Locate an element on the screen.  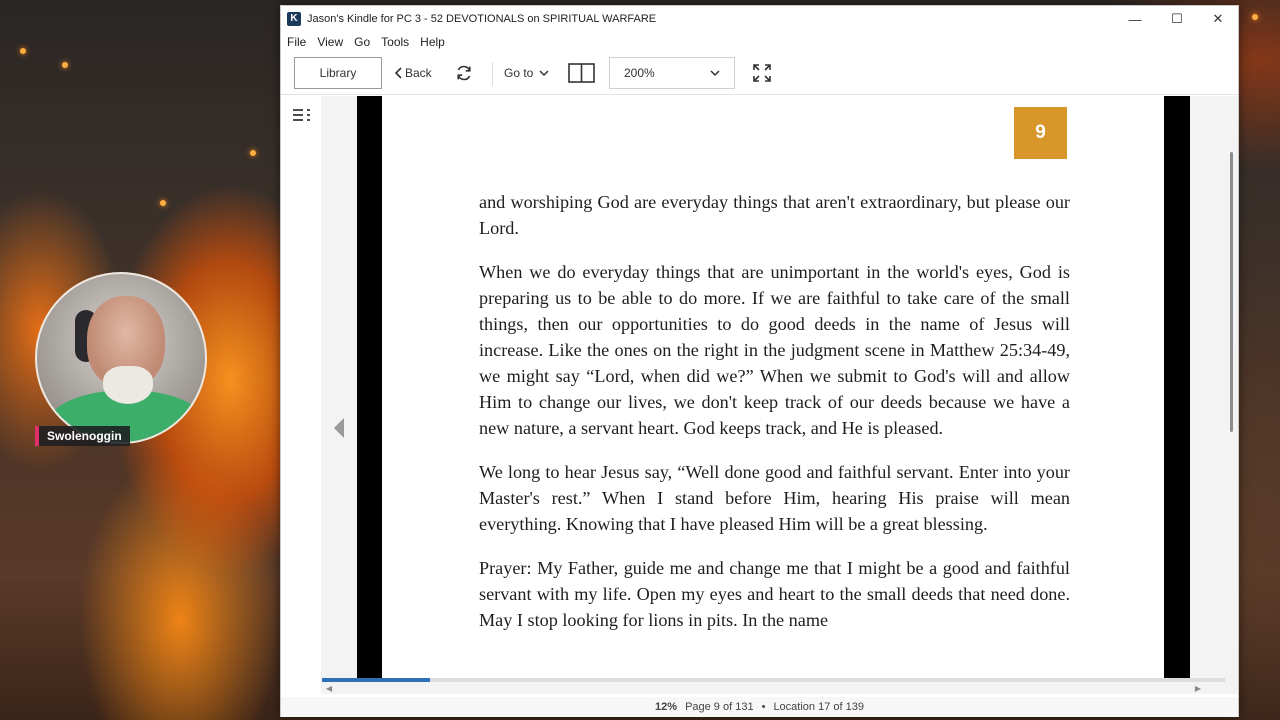
table-of-contents-button is located at coordinates (302, 116).